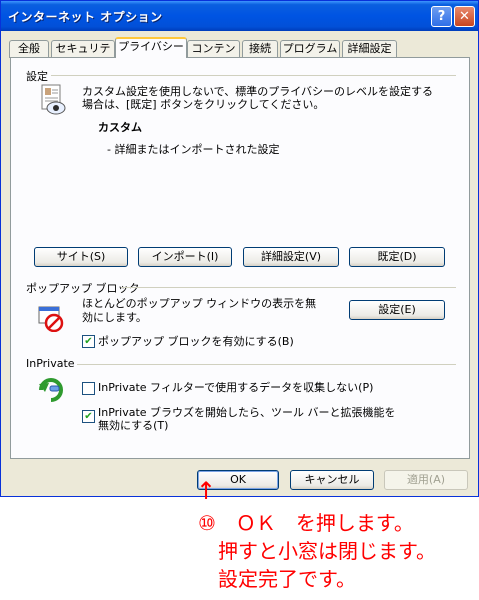 The width and height of the screenshot is (479, 600). What do you see at coordinates (369, 49) in the screenshot?
I see `tab-advanced: 詳細設定` at bounding box center [369, 49].